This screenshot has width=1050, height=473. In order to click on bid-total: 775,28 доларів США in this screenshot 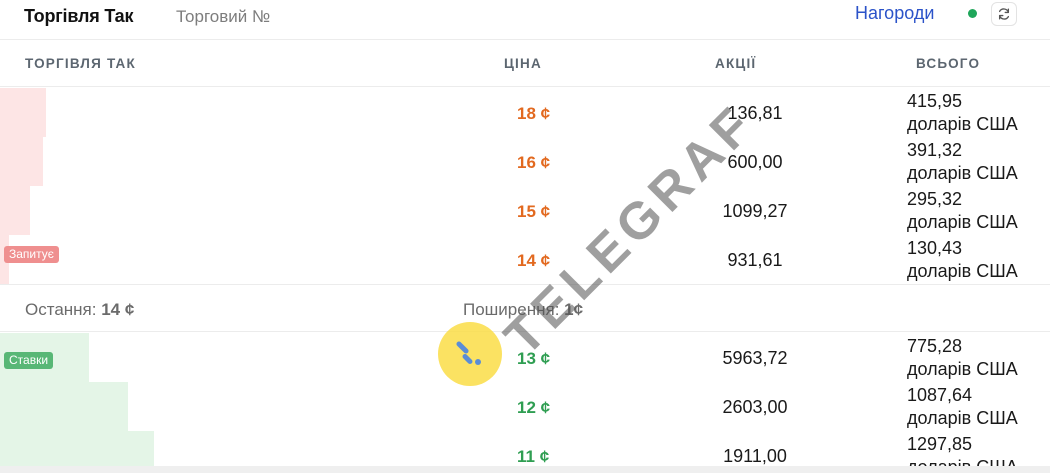, I will do `click(977, 358)`.